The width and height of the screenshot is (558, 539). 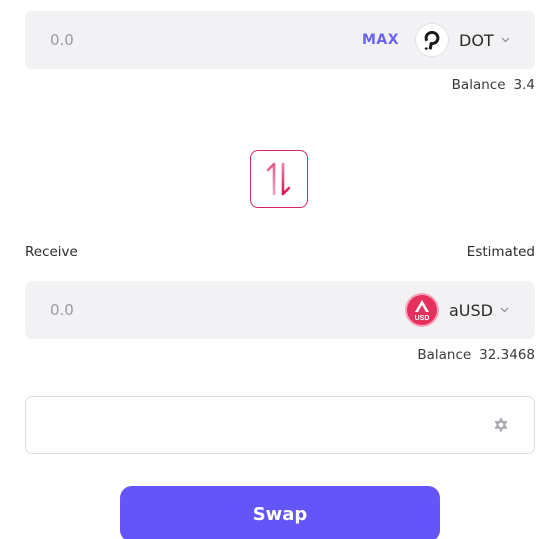 What do you see at coordinates (280, 40) in the screenshot?
I see `pay-token-row: MAX DOT` at bounding box center [280, 40].